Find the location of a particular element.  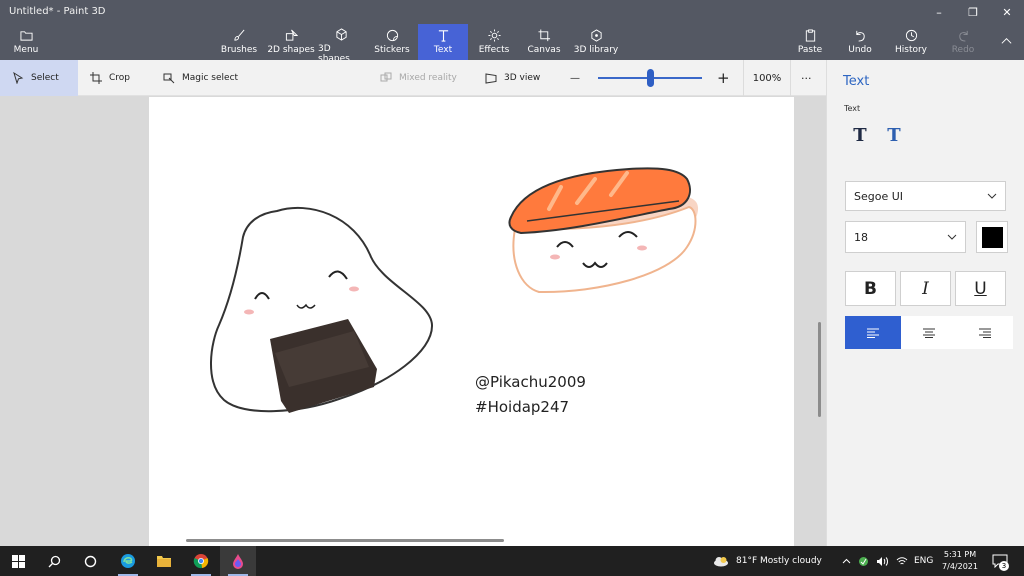

volume-button is located at coordinates (882, 561).